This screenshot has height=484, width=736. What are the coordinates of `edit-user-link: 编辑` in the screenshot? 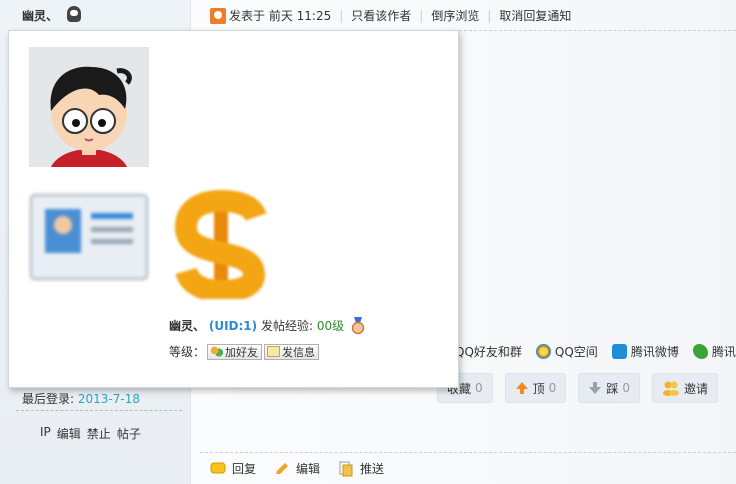 It's located at (69, 433).